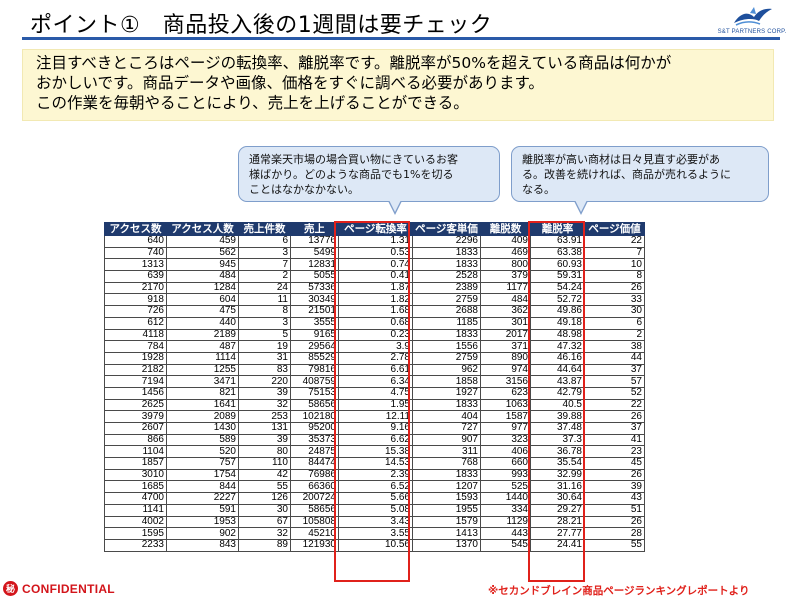 The height and width of the screenshot is (603, 800). I want to click on table-cell: 1595, so click(135, 533).